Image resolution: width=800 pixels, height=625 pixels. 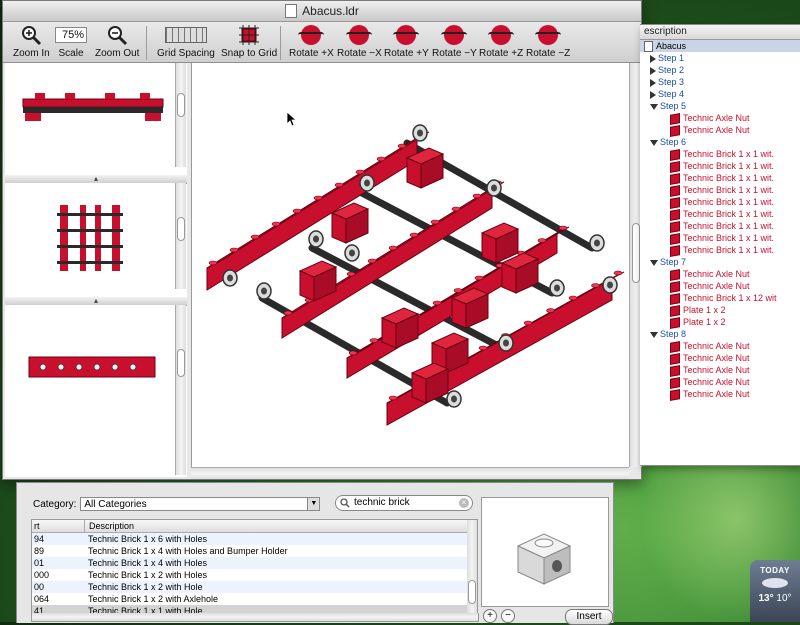 What do you see at coordinates (180, 236) in the screenshot?
I see `top-view-scrollbar` at bounding box center [180, 236].